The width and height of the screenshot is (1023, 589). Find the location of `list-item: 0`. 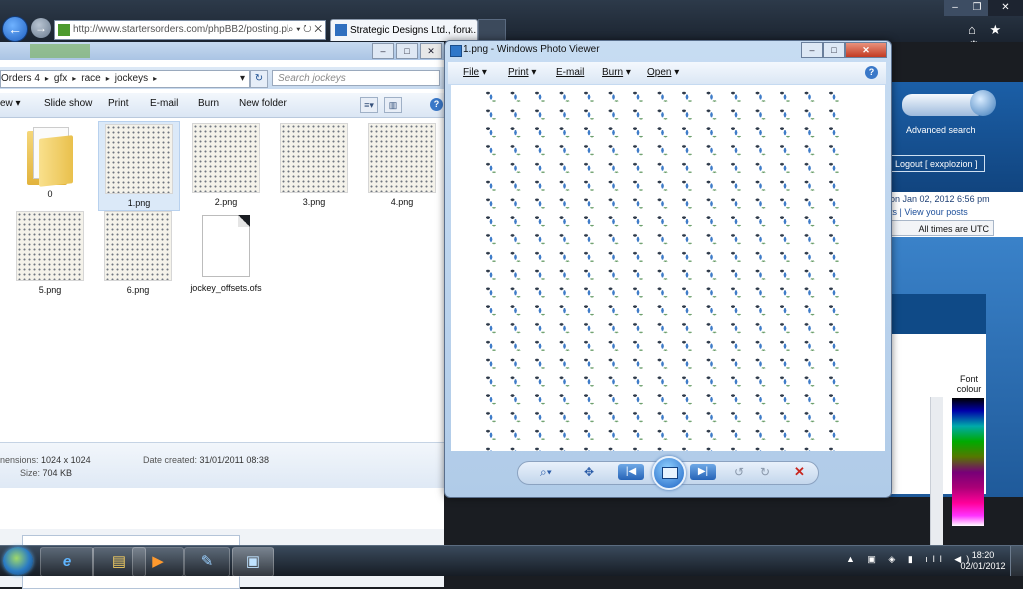

list-item: 0 is located at coordinates (50, 160).